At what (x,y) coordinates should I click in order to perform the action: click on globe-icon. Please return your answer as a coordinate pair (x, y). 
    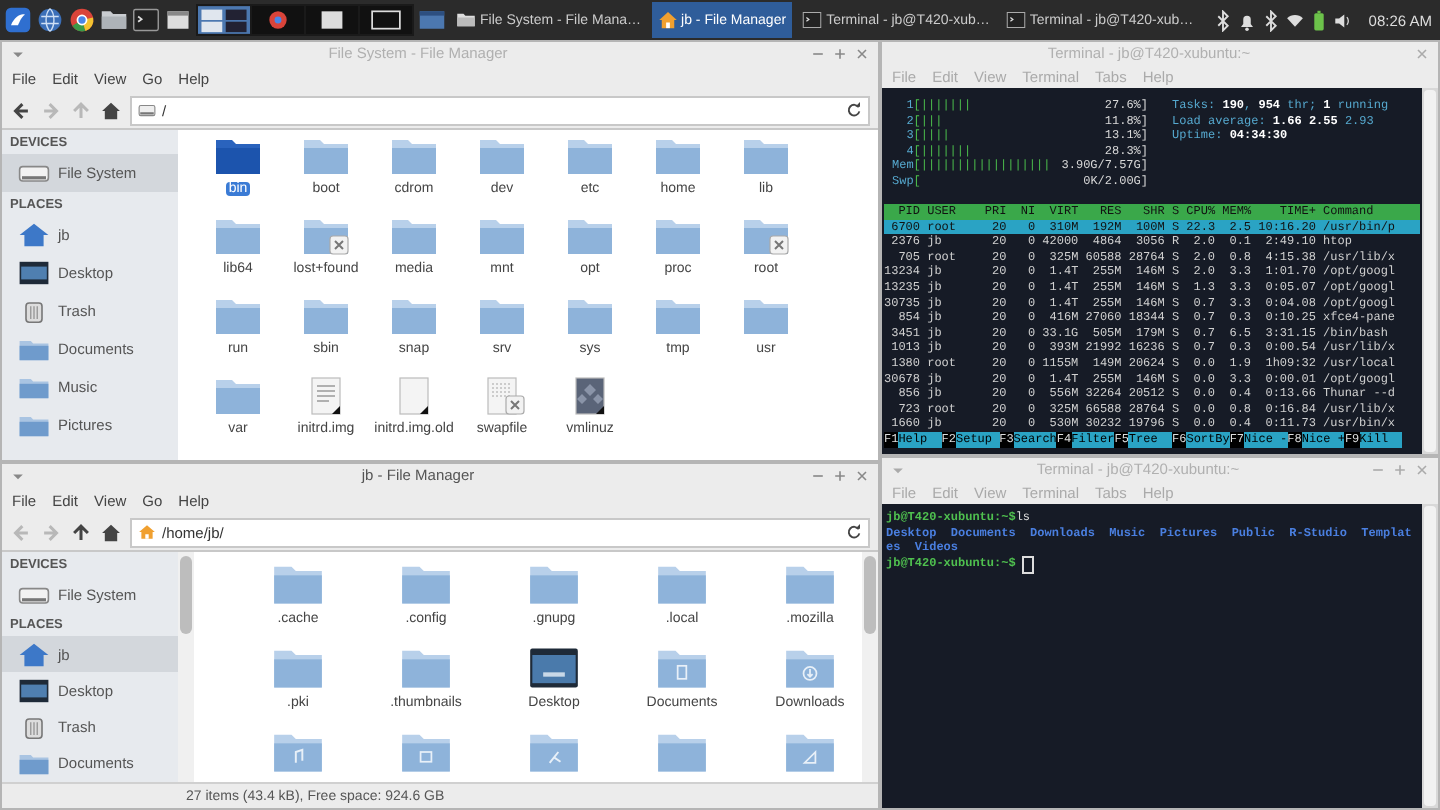
    Looking at the image, I should click on (50, 20).